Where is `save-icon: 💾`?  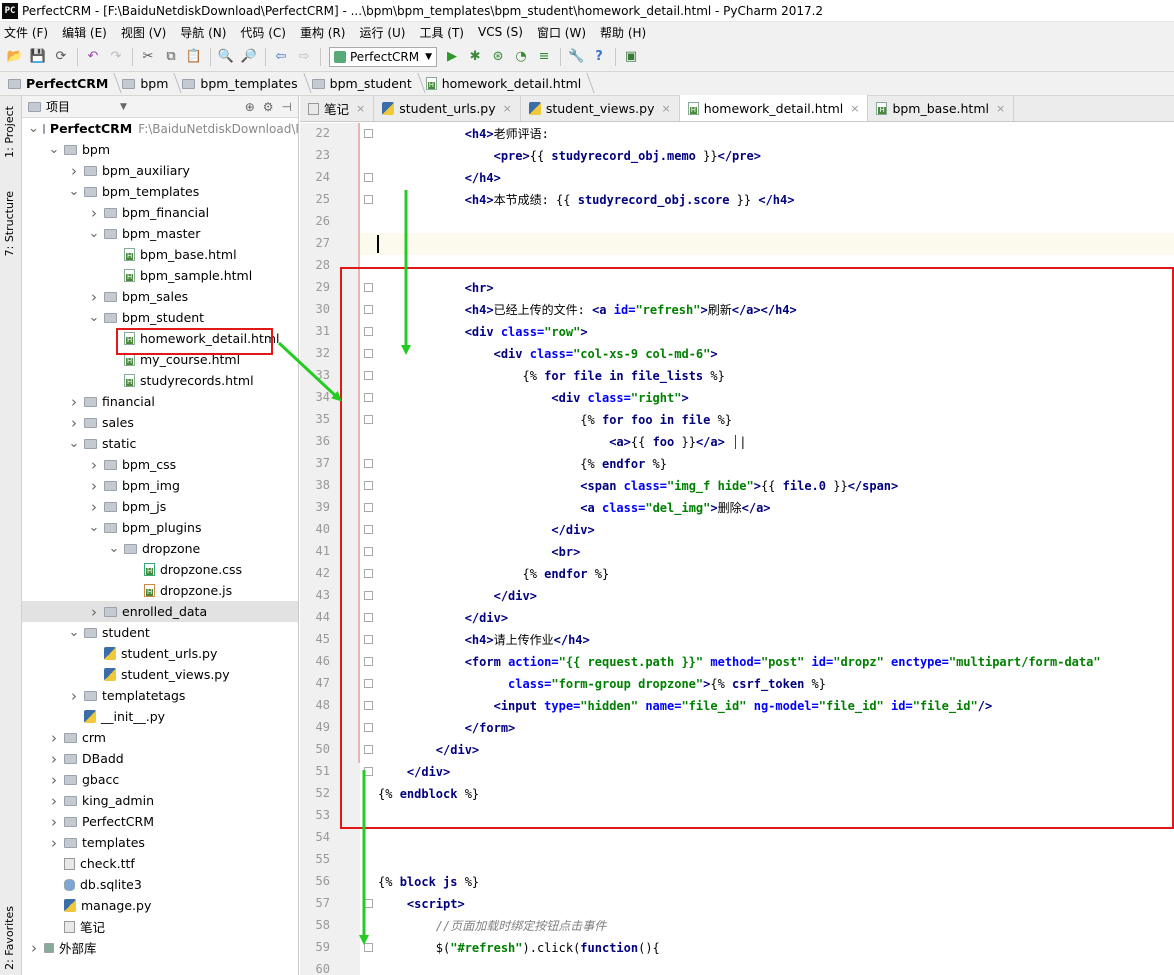 save-icon: 💾 is located at coordinates (38, 57).